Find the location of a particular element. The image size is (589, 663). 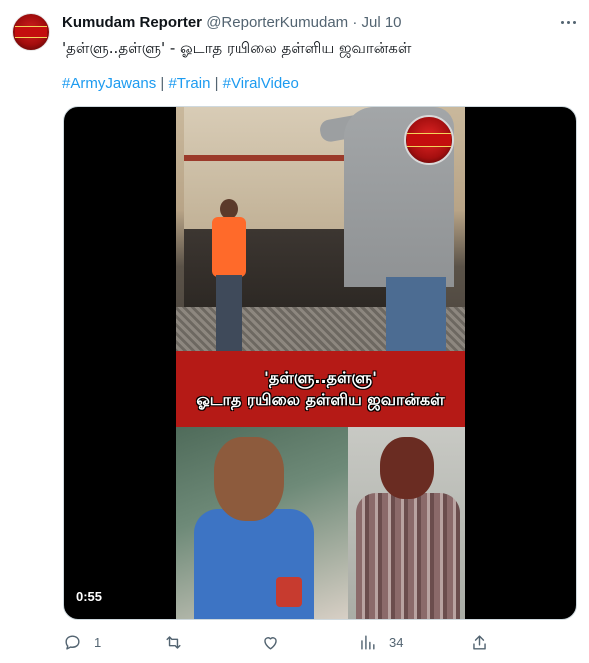

reply-button: 1 is located at coordinates (82, 642).